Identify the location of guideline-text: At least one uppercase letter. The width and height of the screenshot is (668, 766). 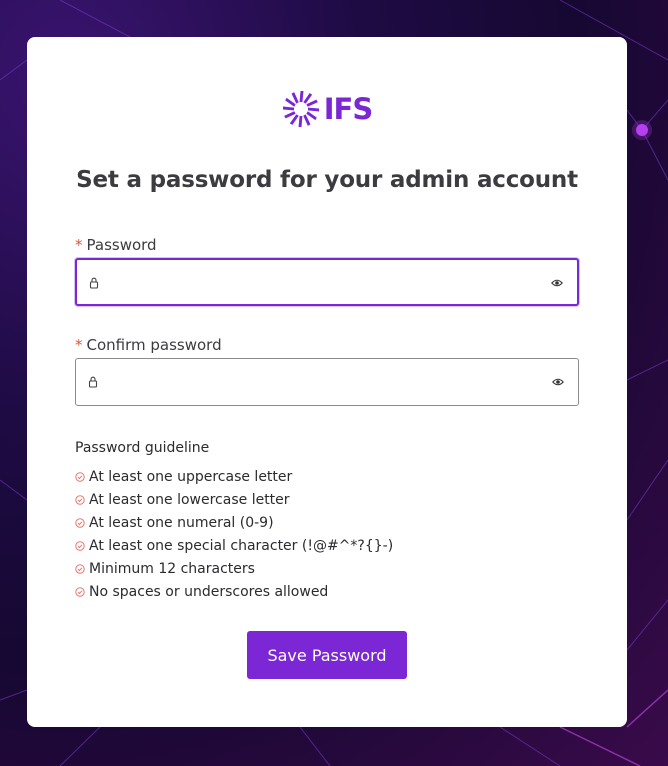
(191, 476).